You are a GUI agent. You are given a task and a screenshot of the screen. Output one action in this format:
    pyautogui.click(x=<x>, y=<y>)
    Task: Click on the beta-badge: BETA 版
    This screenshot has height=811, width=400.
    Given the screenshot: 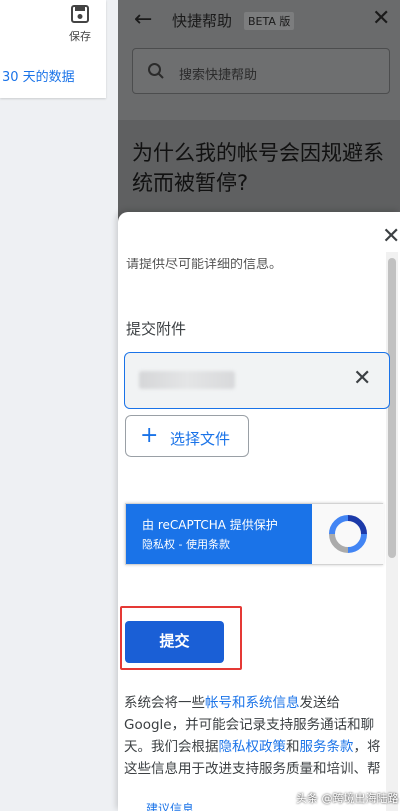 What is the action you would take?
    pyautogui.click(x=269, y=21)
    